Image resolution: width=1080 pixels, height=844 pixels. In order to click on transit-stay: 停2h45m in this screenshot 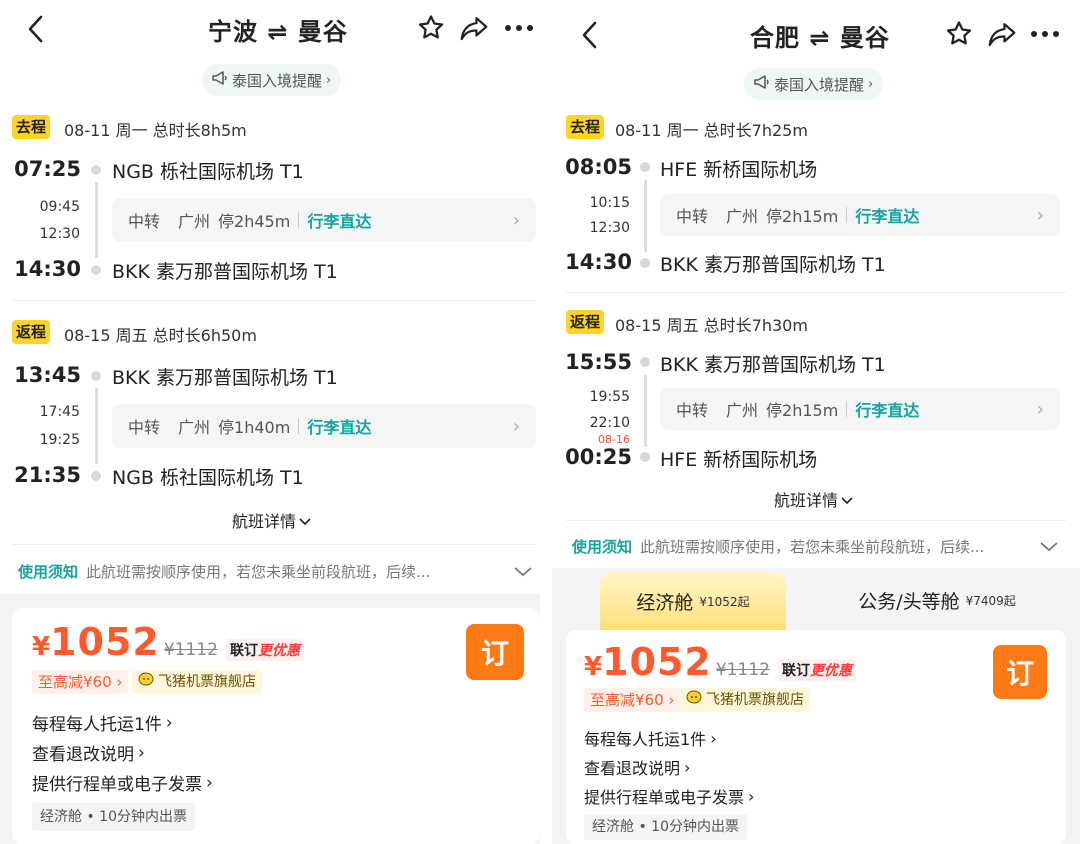, I will do `click(254, 221)`.